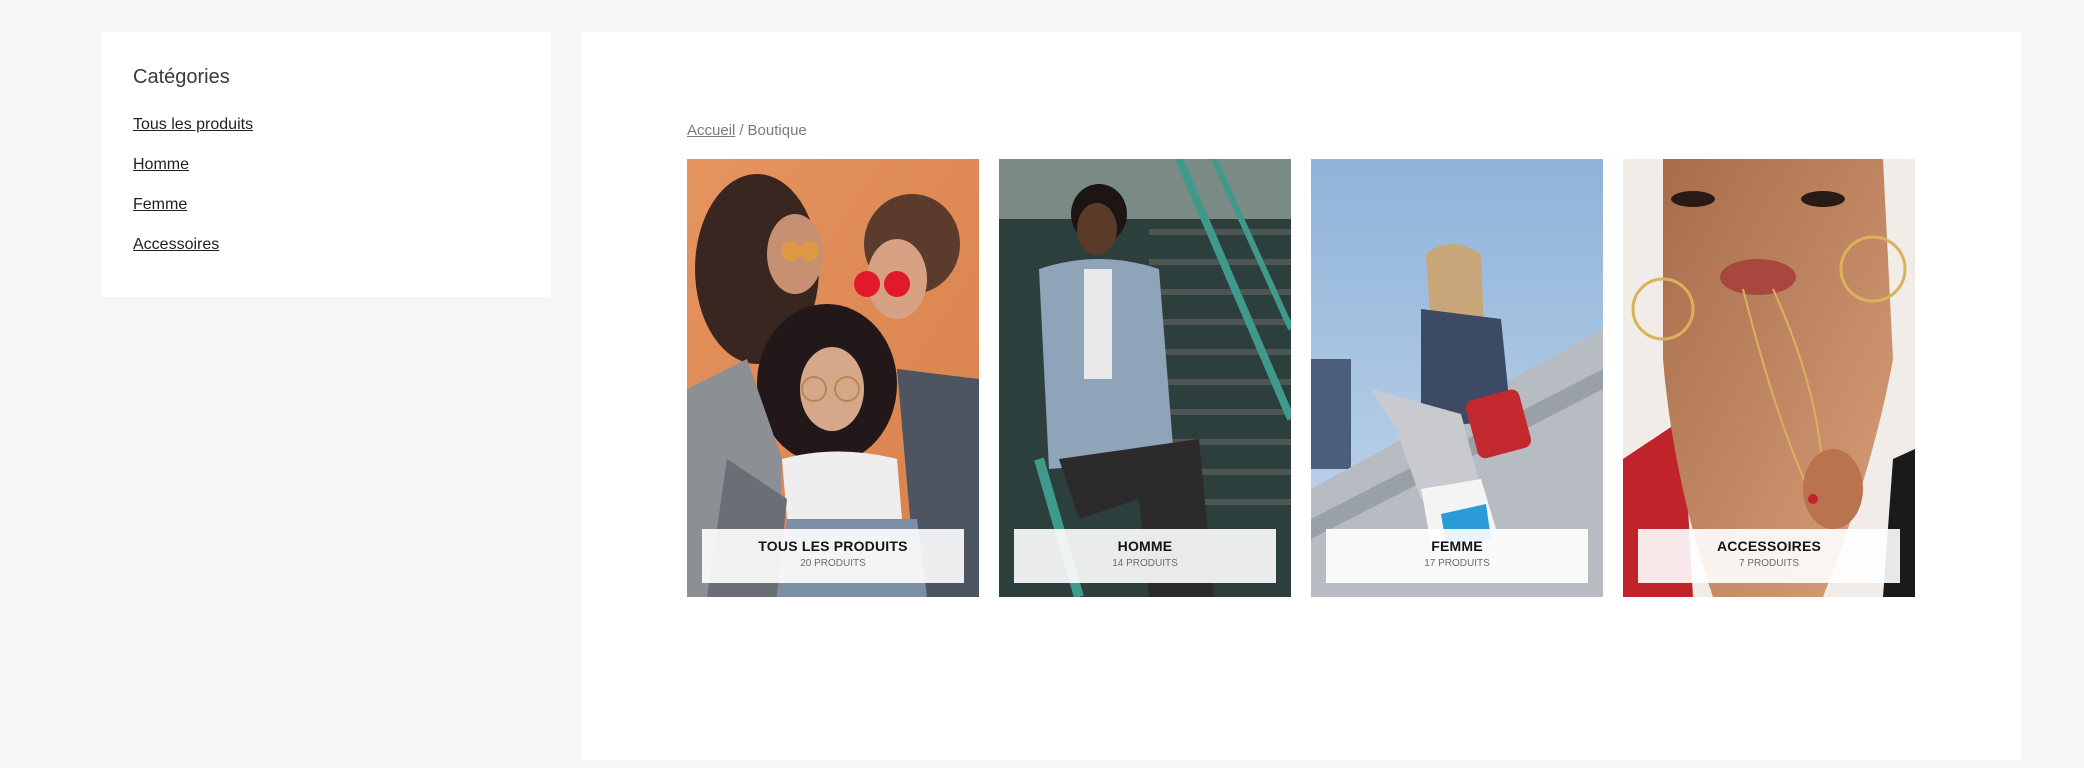  I want to click on category-card-all-products: TOUS LES PRODUITS 20 PRODUITS, so click(833, 378).